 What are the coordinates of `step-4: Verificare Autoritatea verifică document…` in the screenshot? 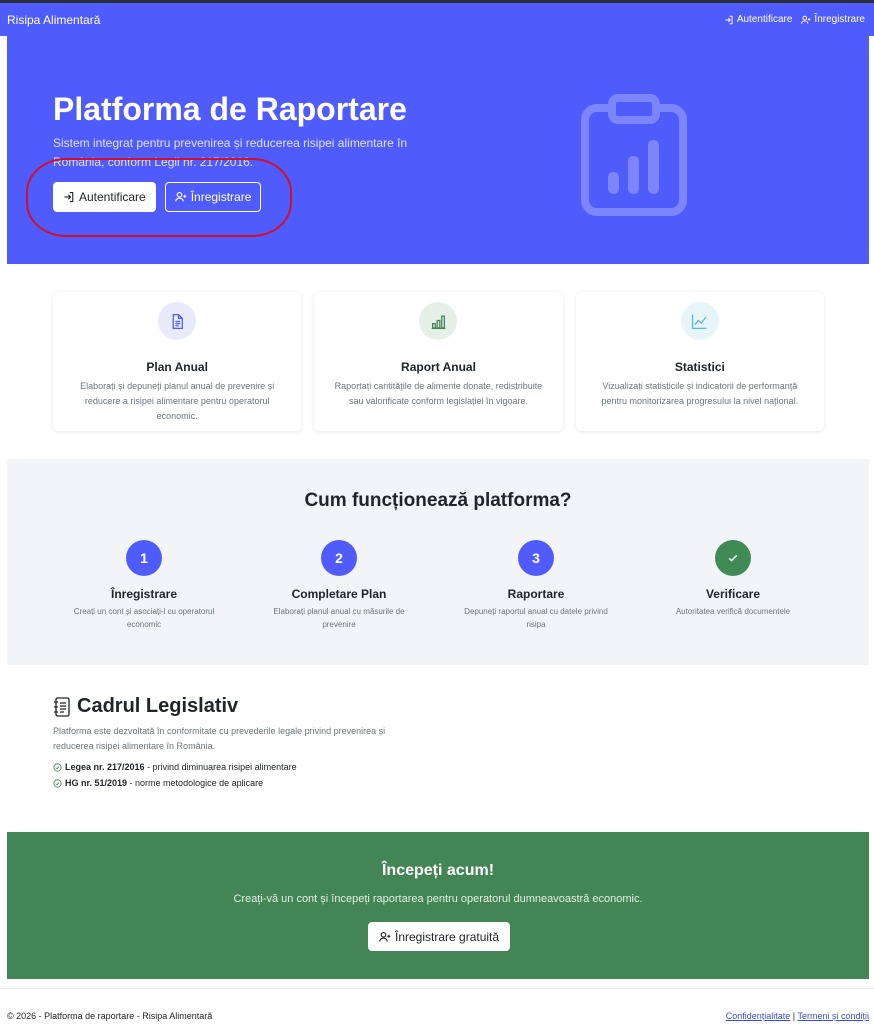 It's located at (733, 579).